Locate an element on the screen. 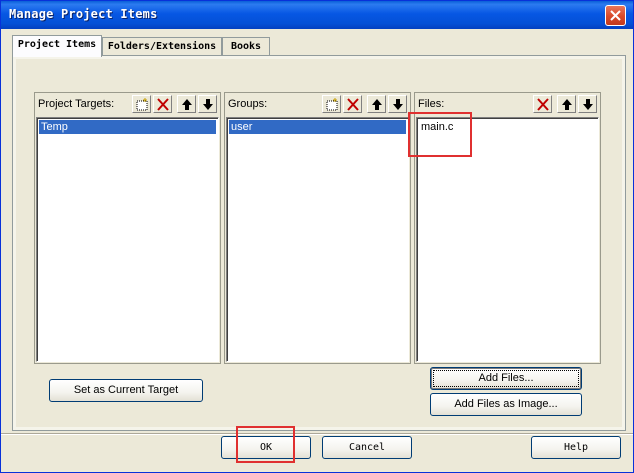  tab-project-items: Project Items is located at coordinates (57, 46).